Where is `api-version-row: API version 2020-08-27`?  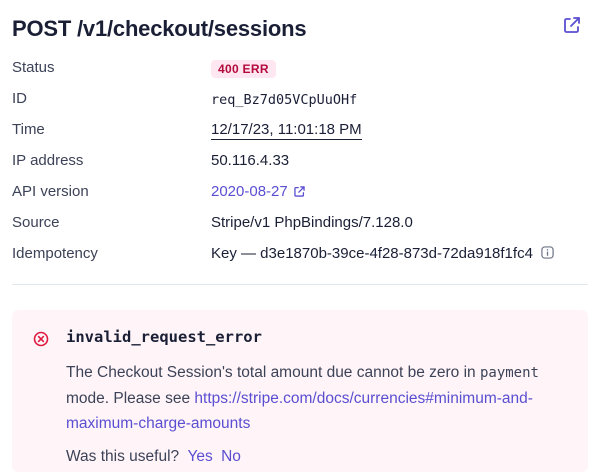
api-version-row: API version 2020-08-27 is located at coordinates (300, 195).